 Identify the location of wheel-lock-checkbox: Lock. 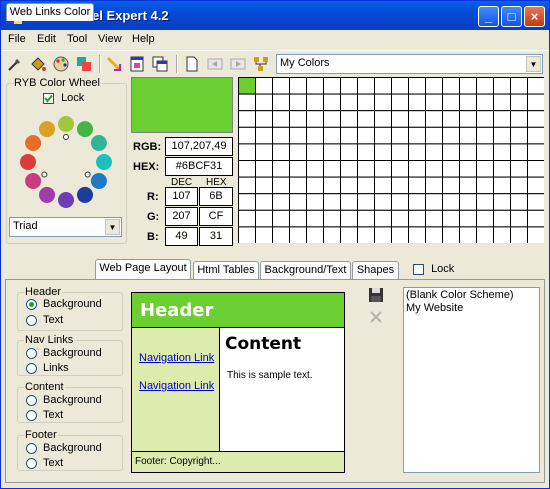
(63, 98).